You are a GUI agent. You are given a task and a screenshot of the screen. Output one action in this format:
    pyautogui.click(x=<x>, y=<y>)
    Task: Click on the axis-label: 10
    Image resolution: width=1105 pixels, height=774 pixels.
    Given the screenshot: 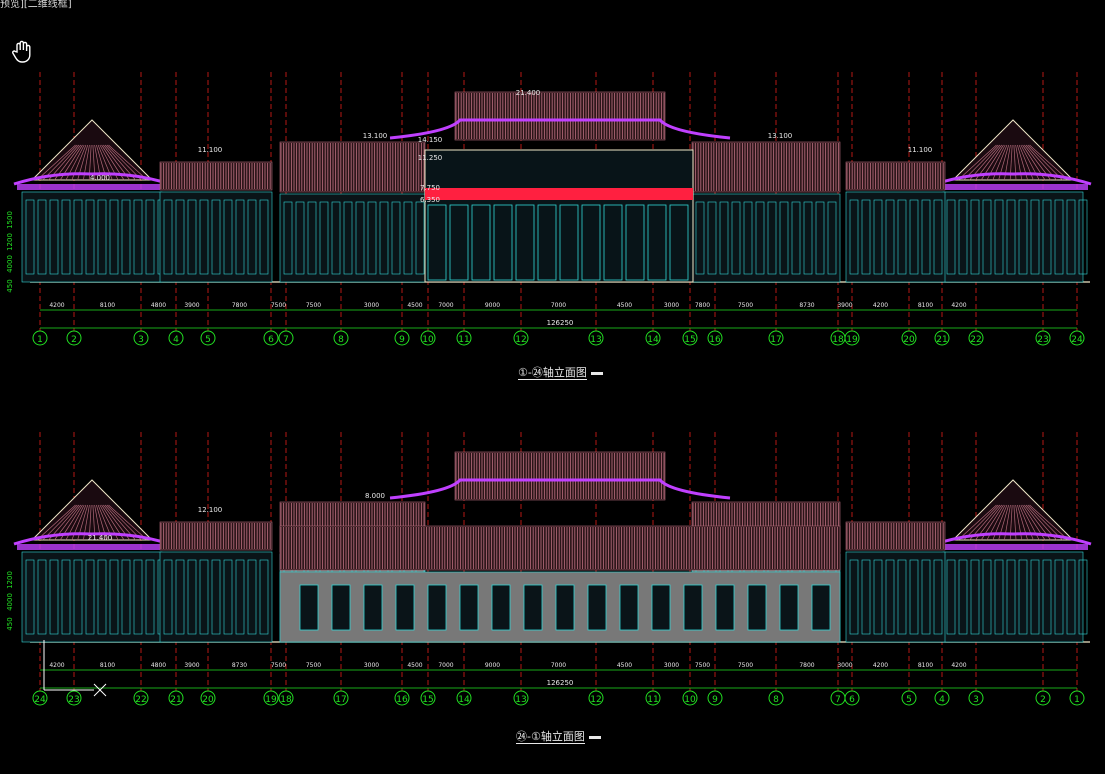 What is the action you would take?
    pyautogui.click(x=690, y=700)
    